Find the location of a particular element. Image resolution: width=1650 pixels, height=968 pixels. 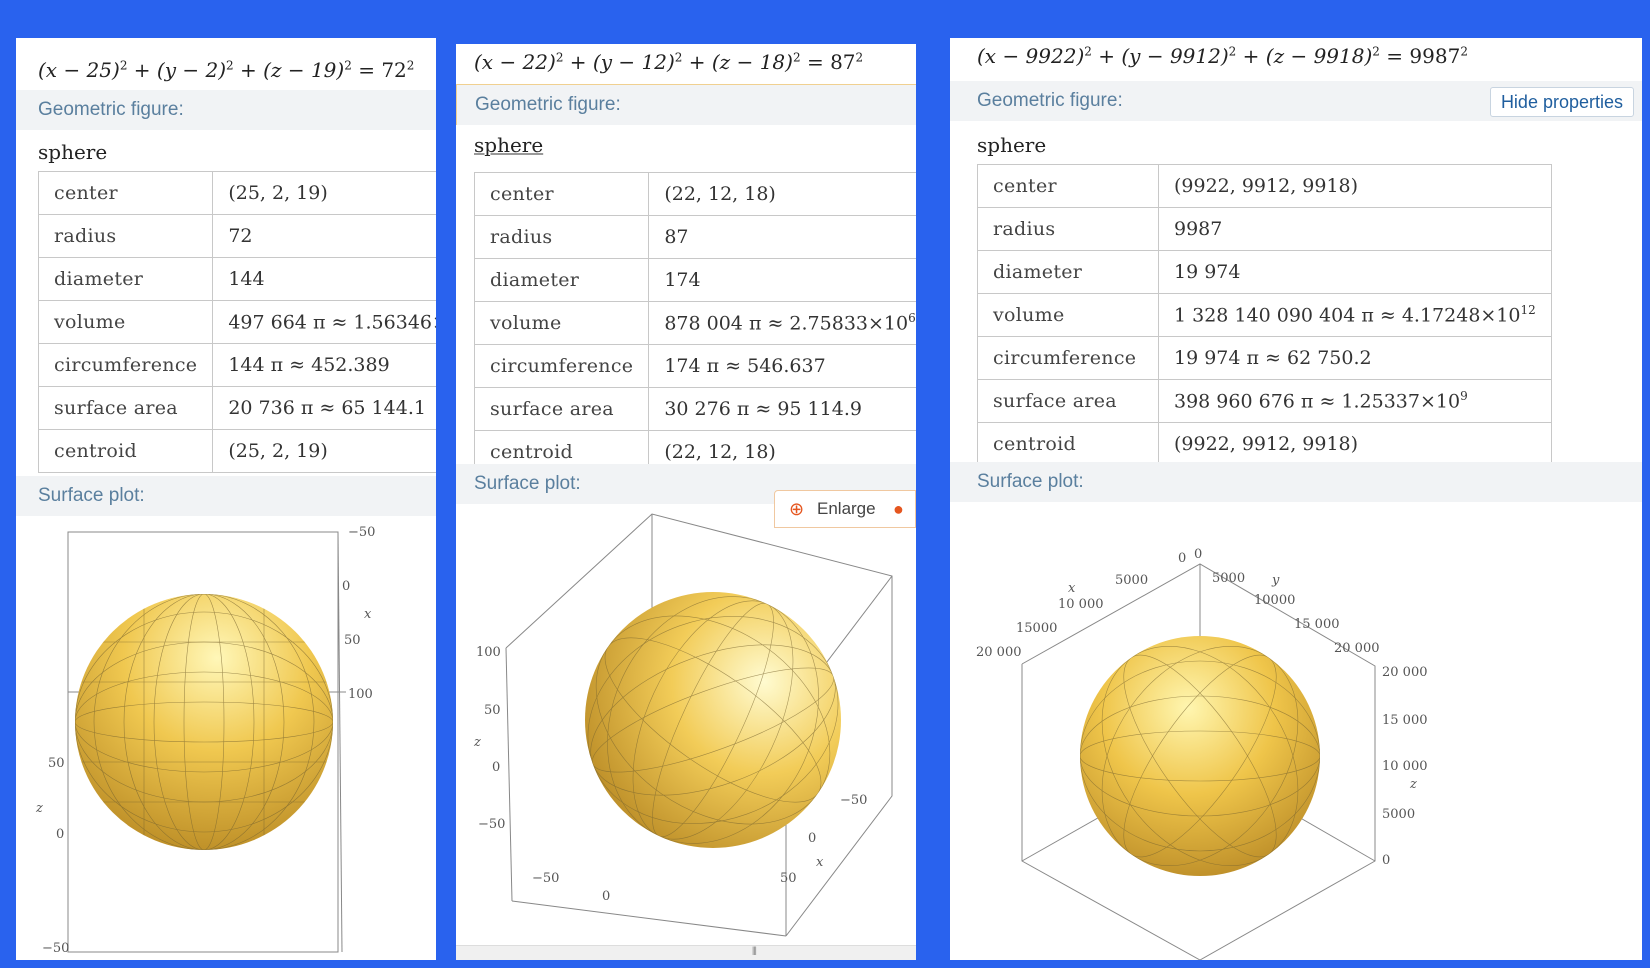

tick-label: 15000 is located at coordinates (1036, 628).